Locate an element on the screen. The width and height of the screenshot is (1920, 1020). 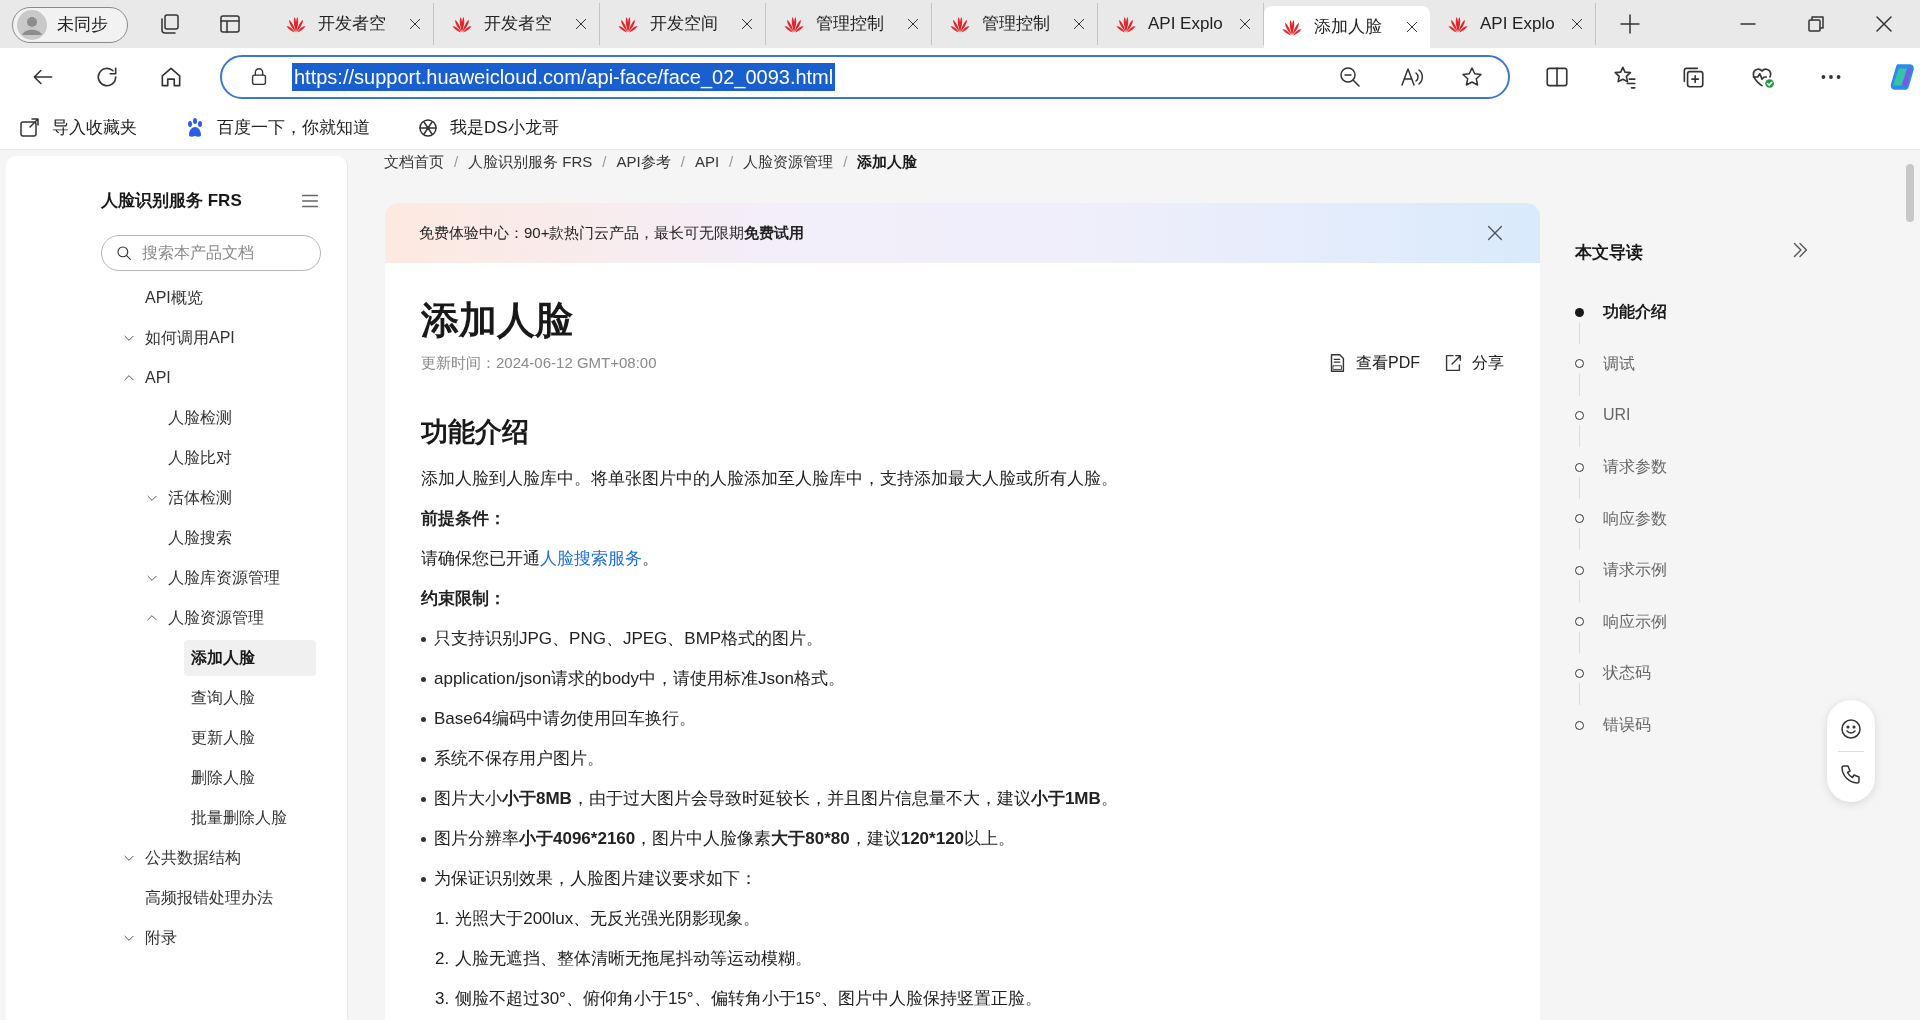
breadcrumb-link: 人脸资源管理 is located at coordinates (788, 162).